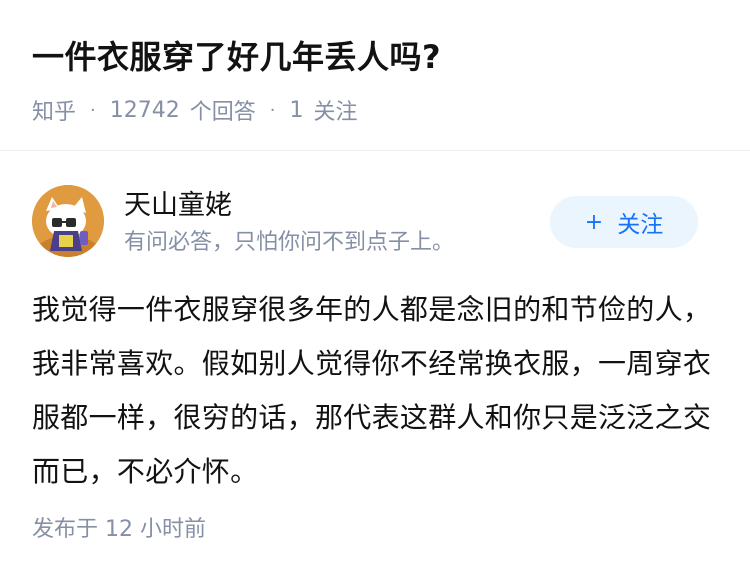  What do you see at coordinates (119, 529) in the screenshot?
I see `publish-time: 发布于 12 小时前` at bounding box center [119, 529].